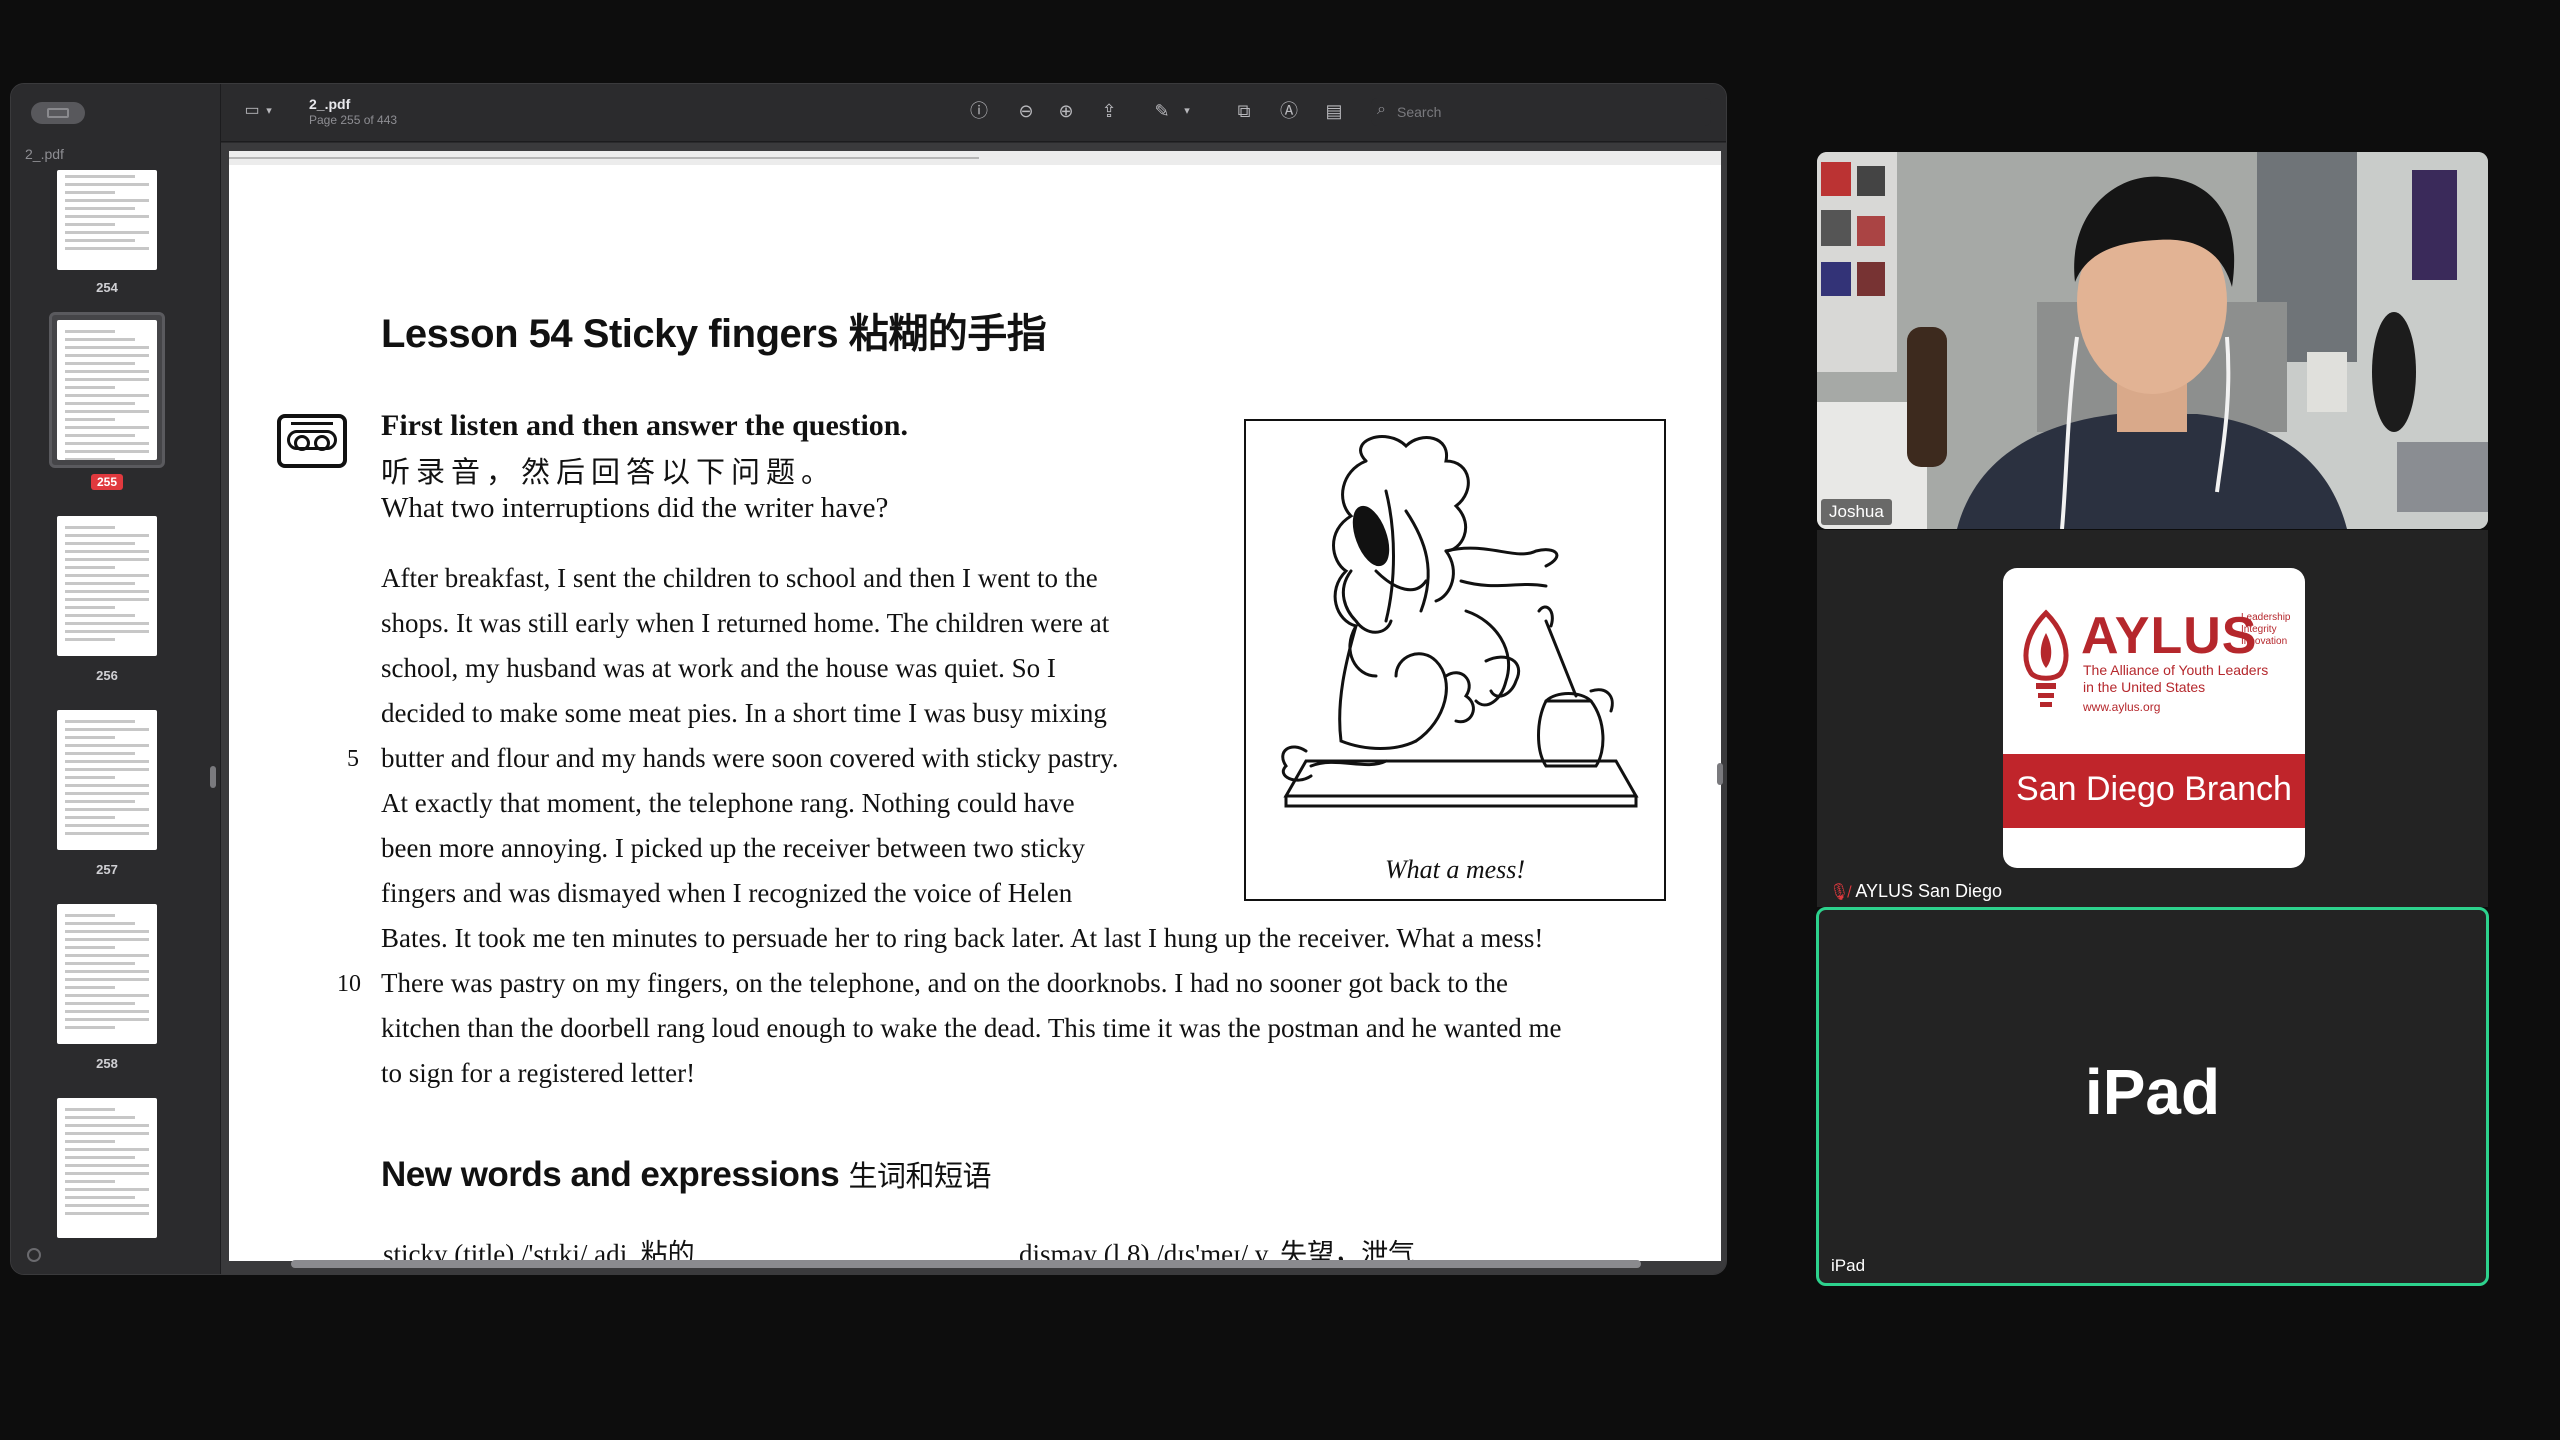  I want to click on video-tile-joshua: Joshua, so click(2152, 340).